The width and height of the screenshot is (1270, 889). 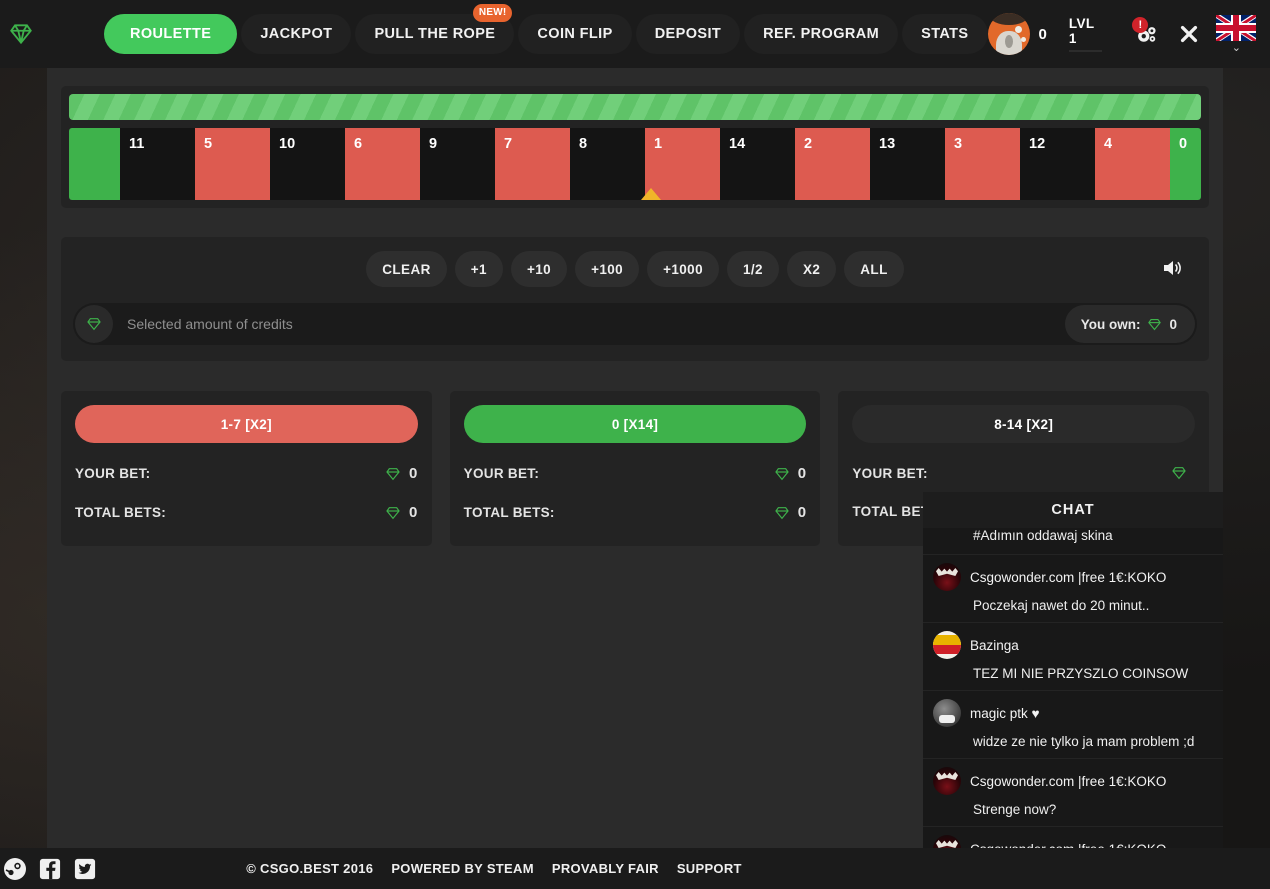 I want to click on balance-value: 0, so click(x=1042, y=34).